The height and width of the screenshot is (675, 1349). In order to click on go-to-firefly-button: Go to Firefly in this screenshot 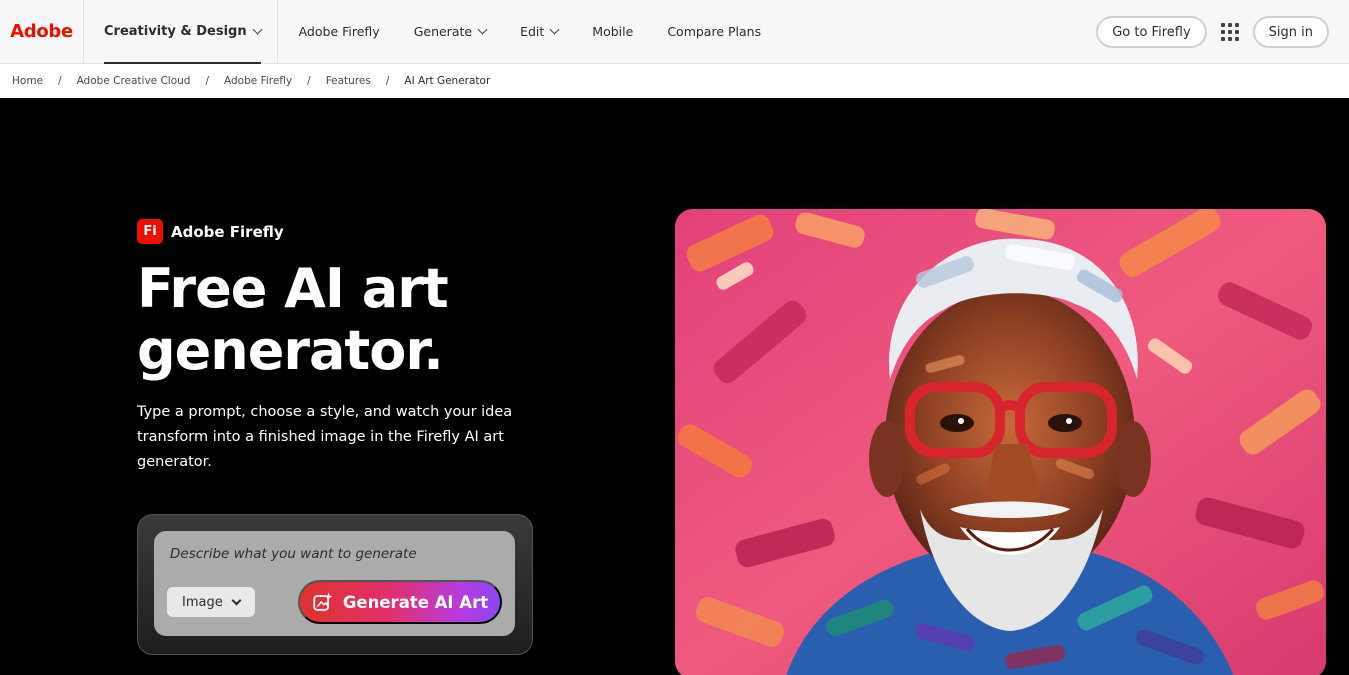, I will do `click(1151, 32)`.